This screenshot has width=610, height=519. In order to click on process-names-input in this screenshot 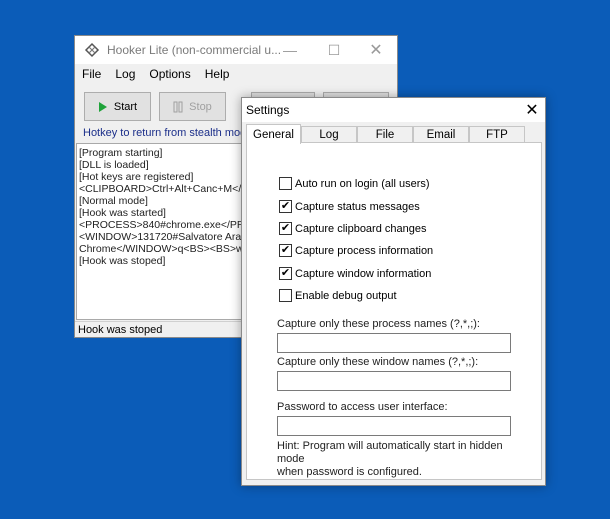, I will do `click(394, 343)`.